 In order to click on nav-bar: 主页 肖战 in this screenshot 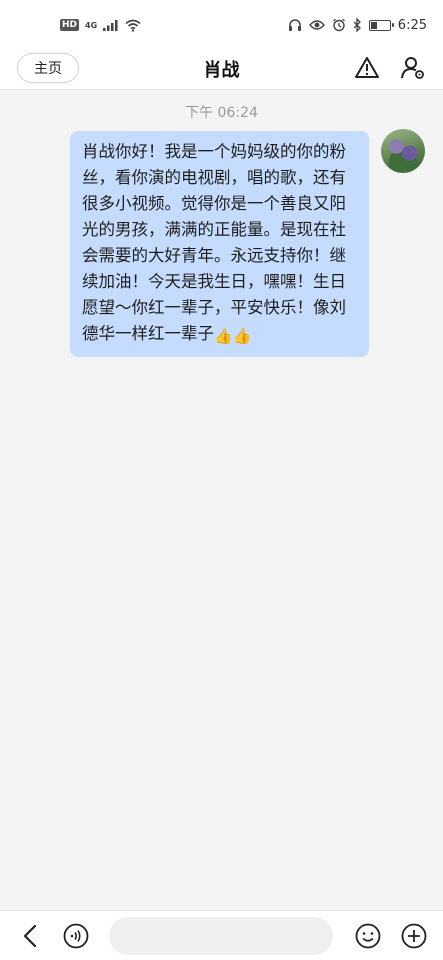, I will do `click(221, 70)`.